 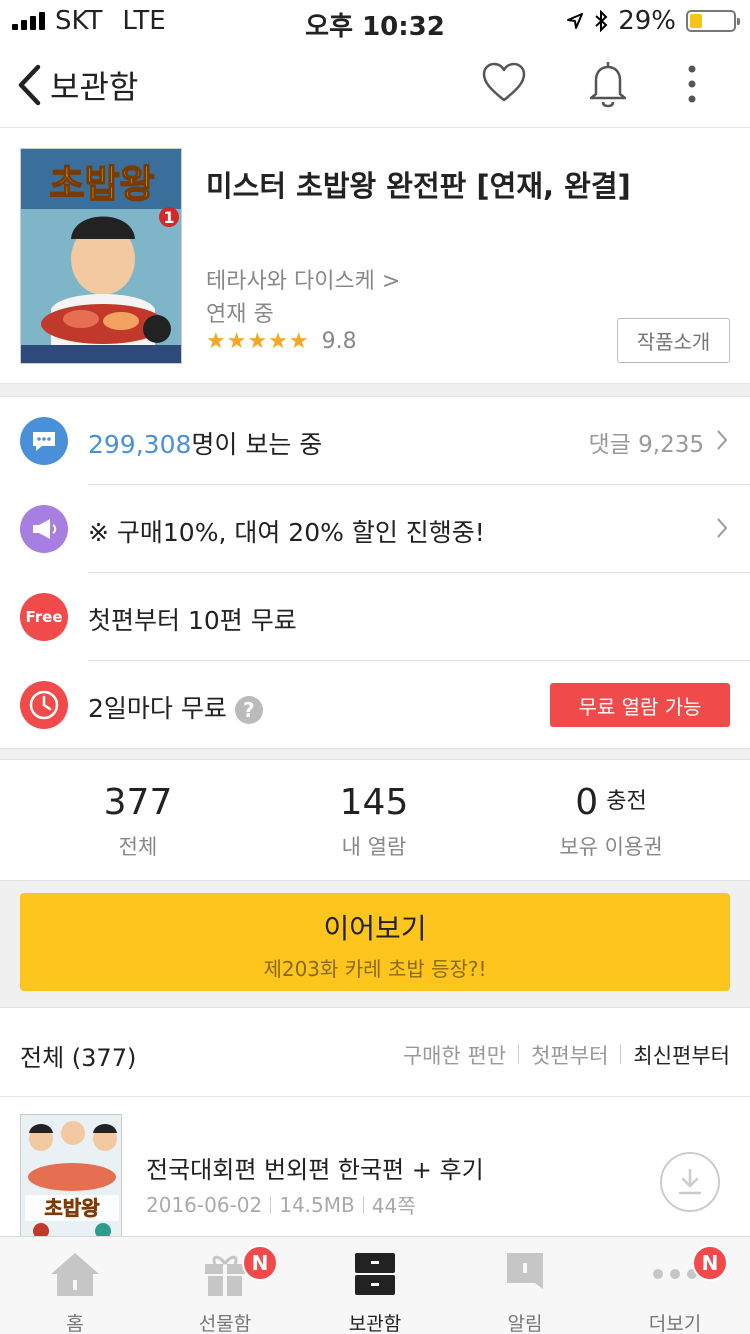 I want to click on cover-title: 초밥왕, so click(x=102, y=184).